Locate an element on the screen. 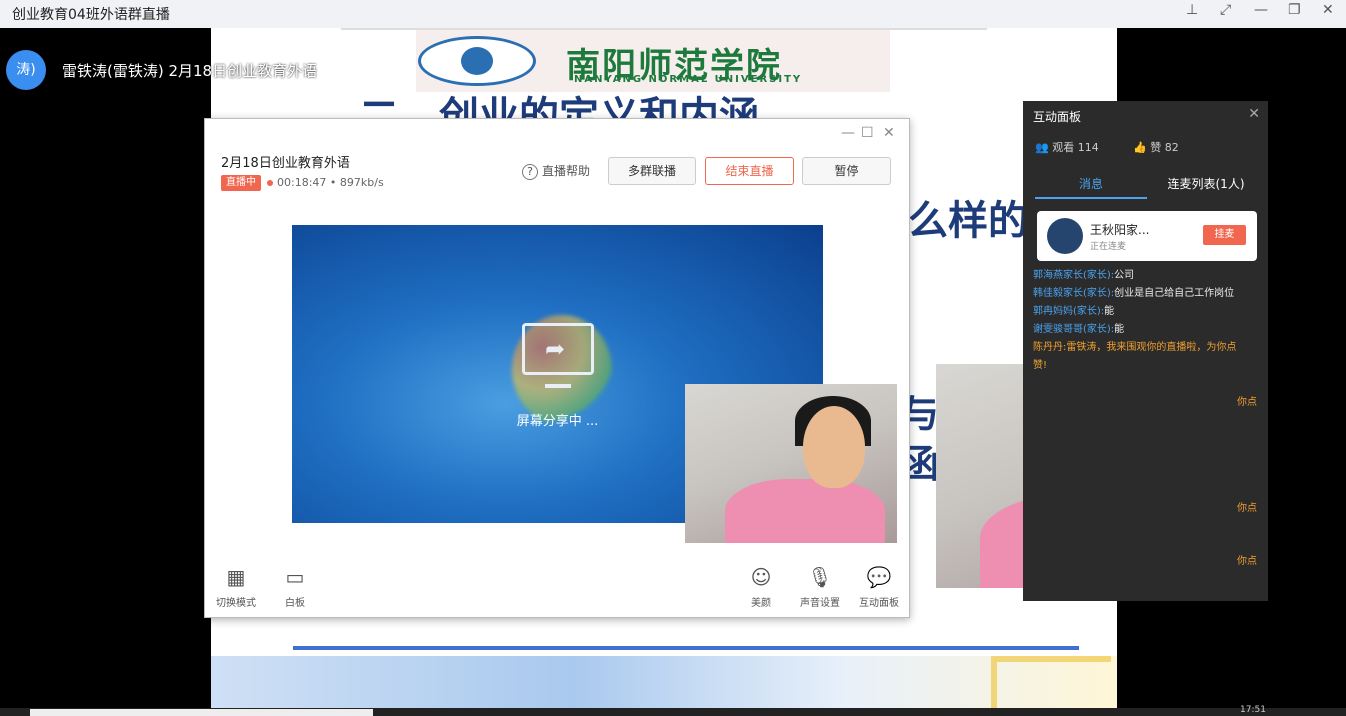 This screenshot has width=1346, height=716. webcam-preview is located at coordinates (791, 463).